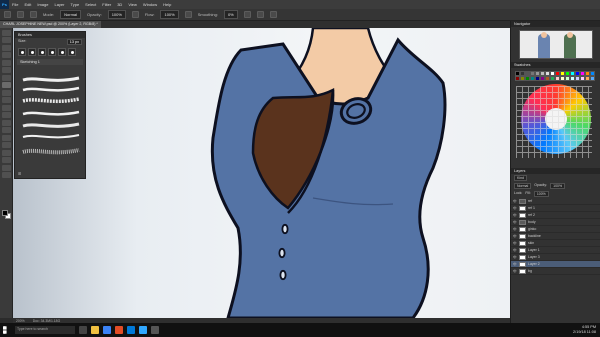 The width and height of the screenshot is (600, 337). I want to click on path-select-tool-icon, so click(6, 152).